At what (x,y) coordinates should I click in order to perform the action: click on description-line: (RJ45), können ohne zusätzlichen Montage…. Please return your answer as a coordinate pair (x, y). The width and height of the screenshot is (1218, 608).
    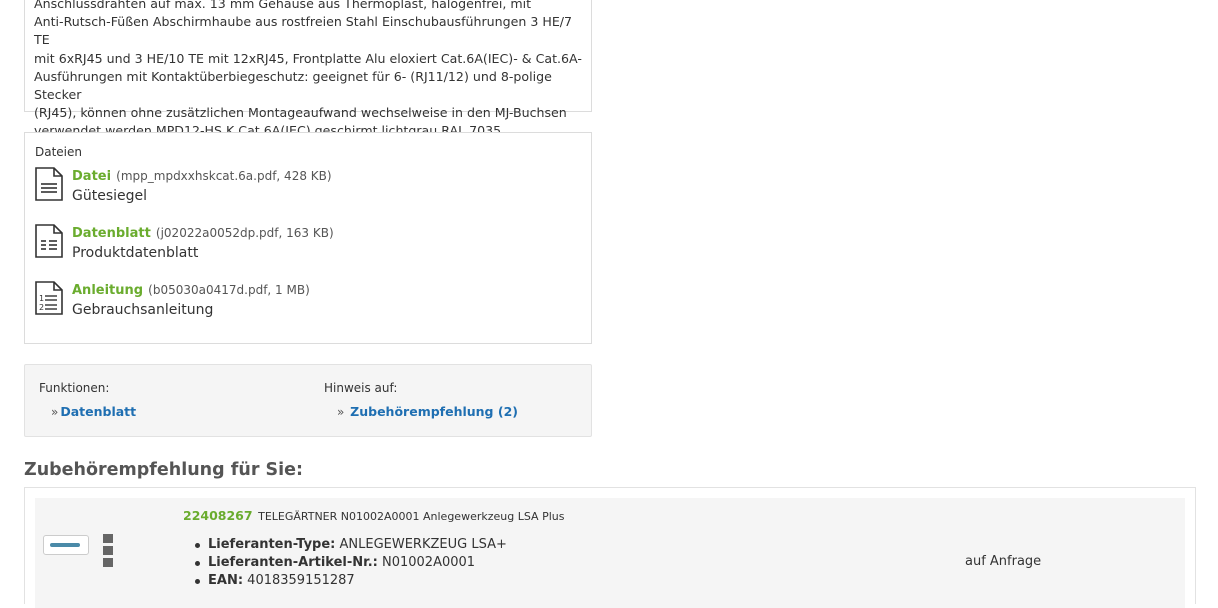
    Looking at the image, I should click on (300, 113).